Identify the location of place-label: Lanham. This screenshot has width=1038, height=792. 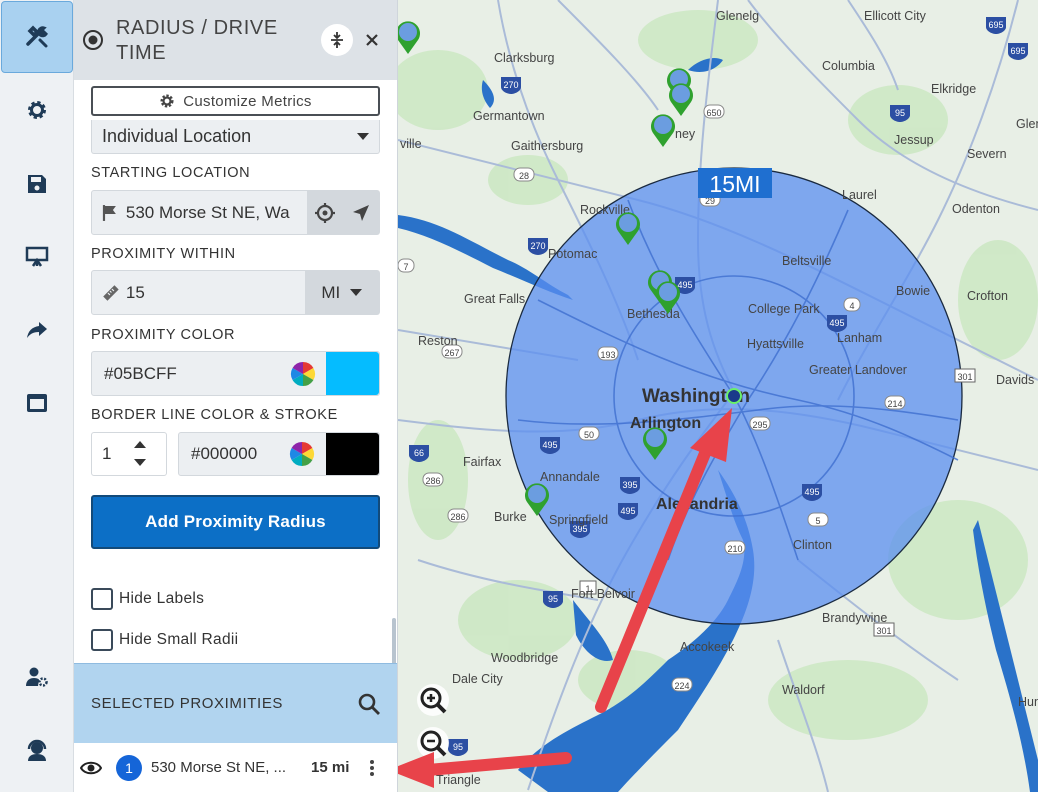
(859, 338).